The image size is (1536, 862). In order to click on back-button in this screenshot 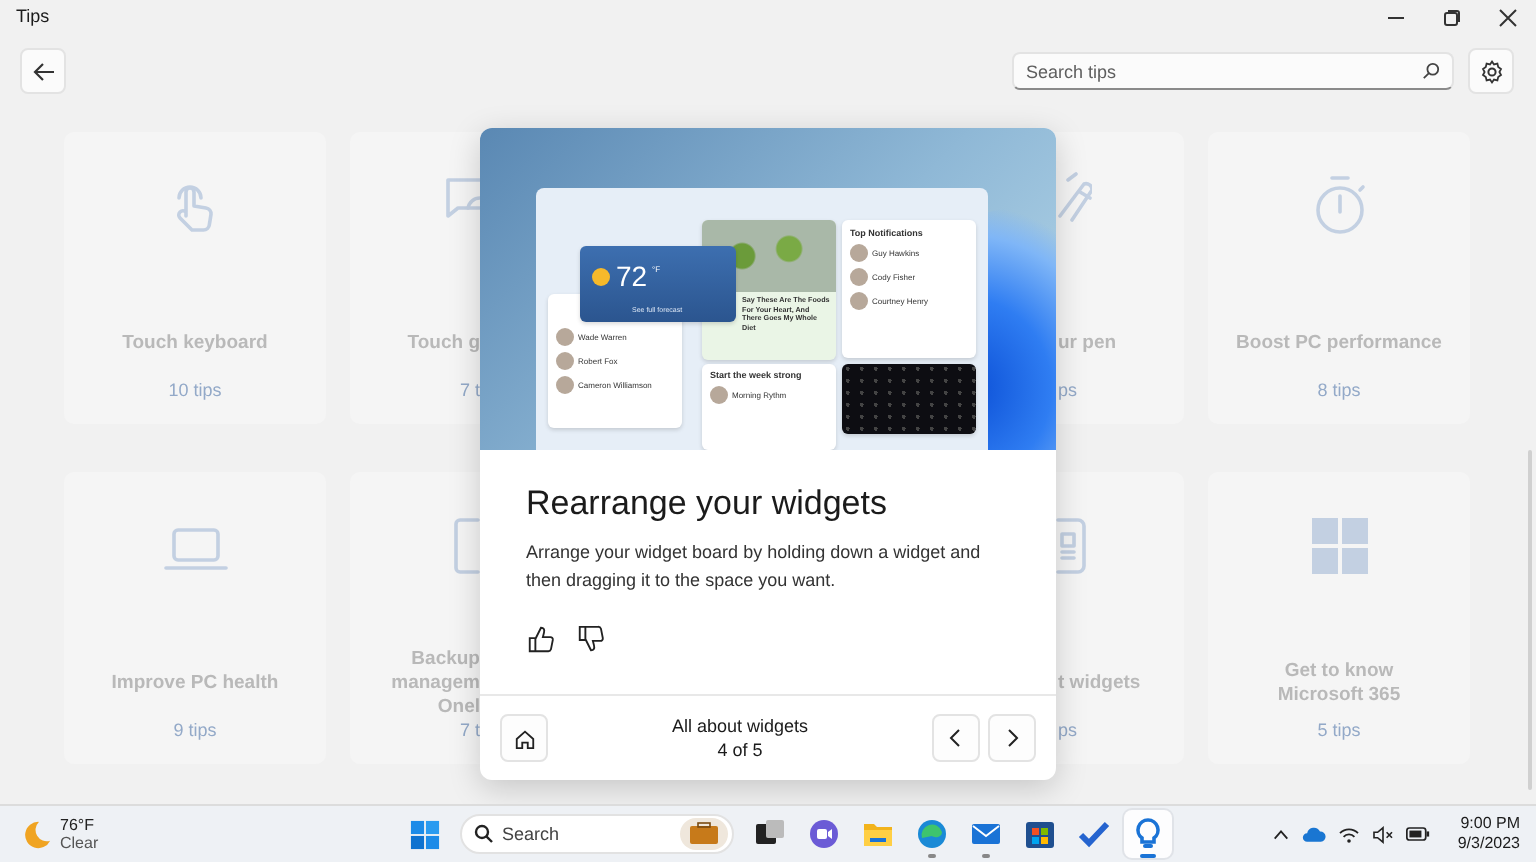, I will do `click(43, 71)`.